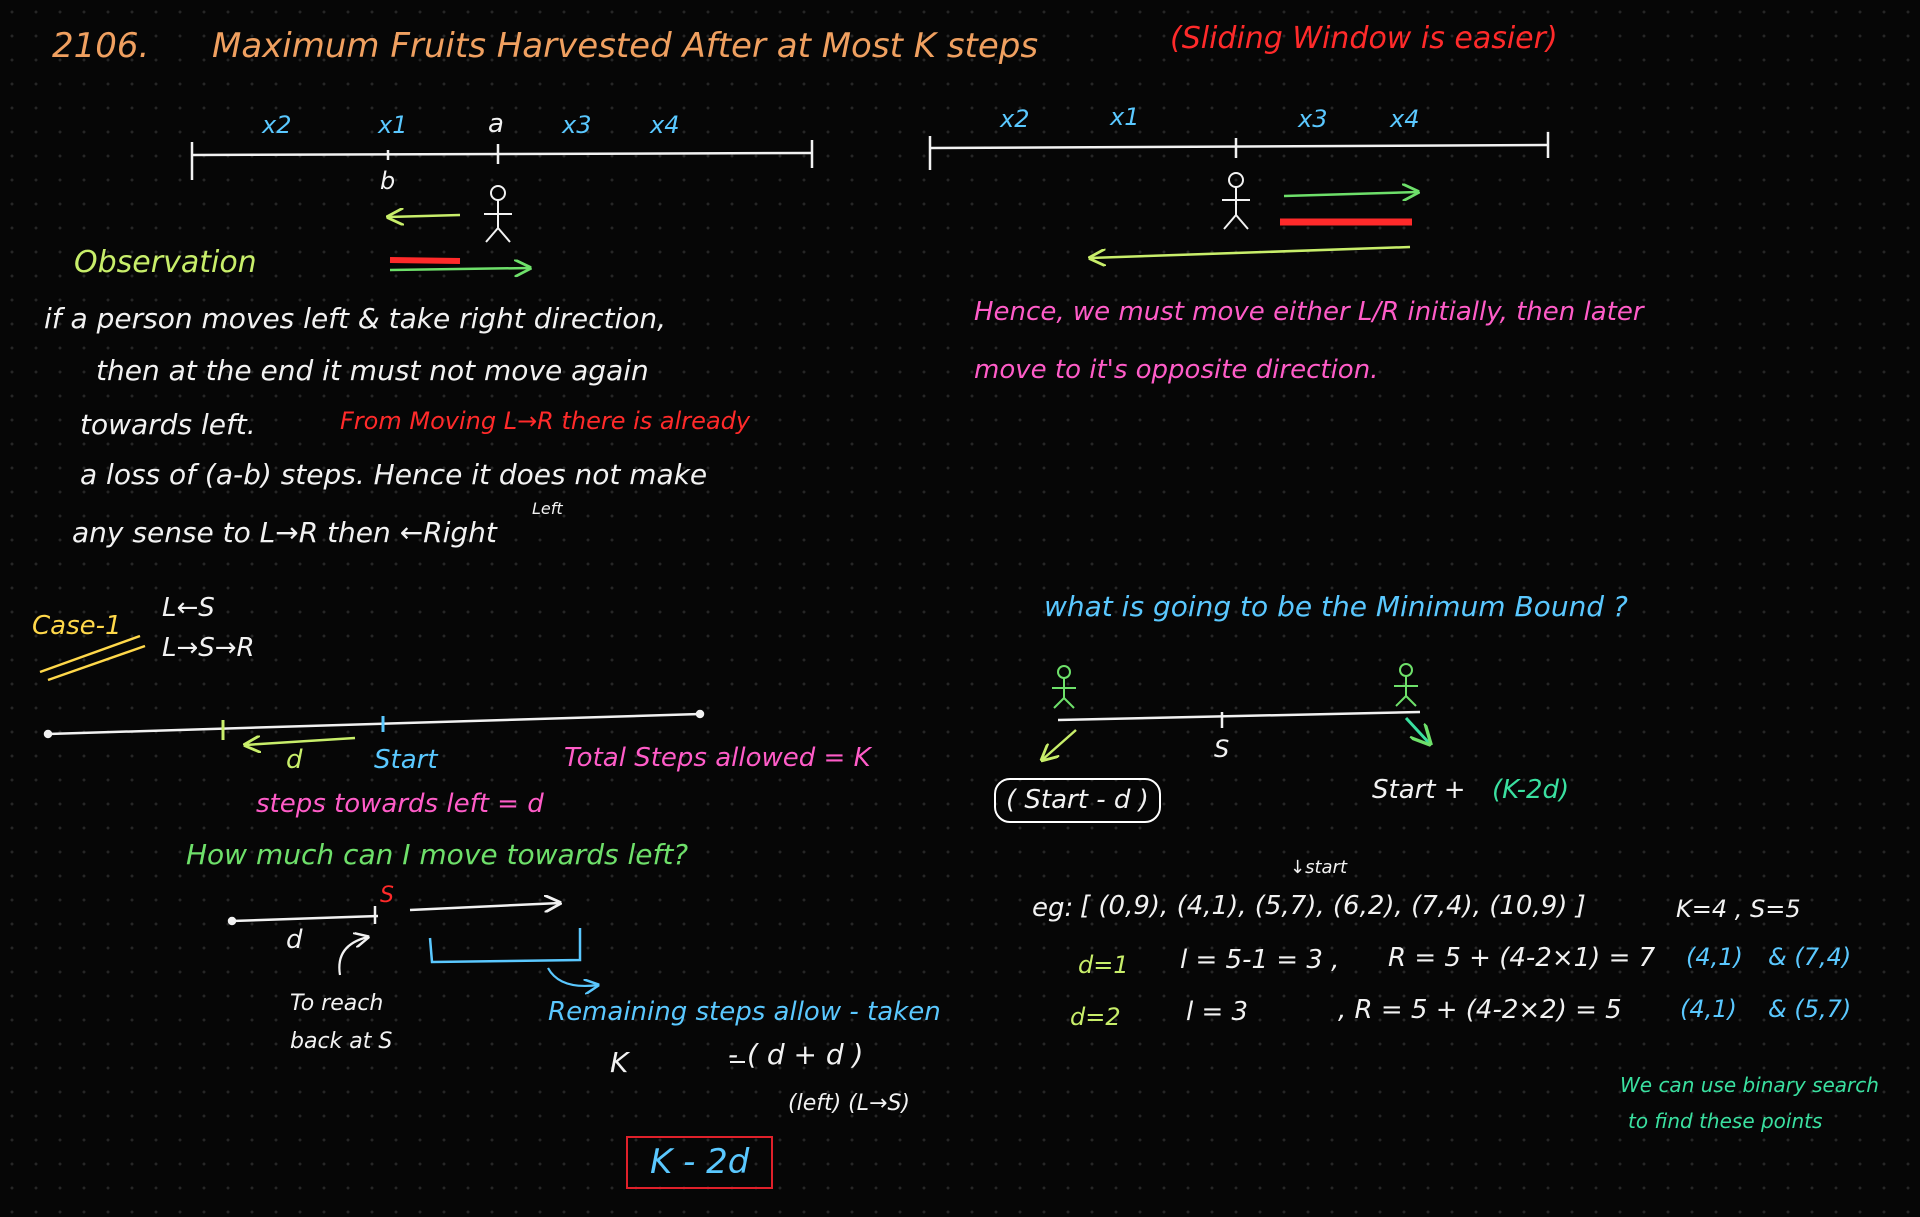 This screenshot has width=1920, height=1217. What do you see at coordinates (1480, 1010) in the screenshot?
I see `example-row2-r: , R = 5 + (4-2×2) = 5` at bounding box center [1480, 1010].